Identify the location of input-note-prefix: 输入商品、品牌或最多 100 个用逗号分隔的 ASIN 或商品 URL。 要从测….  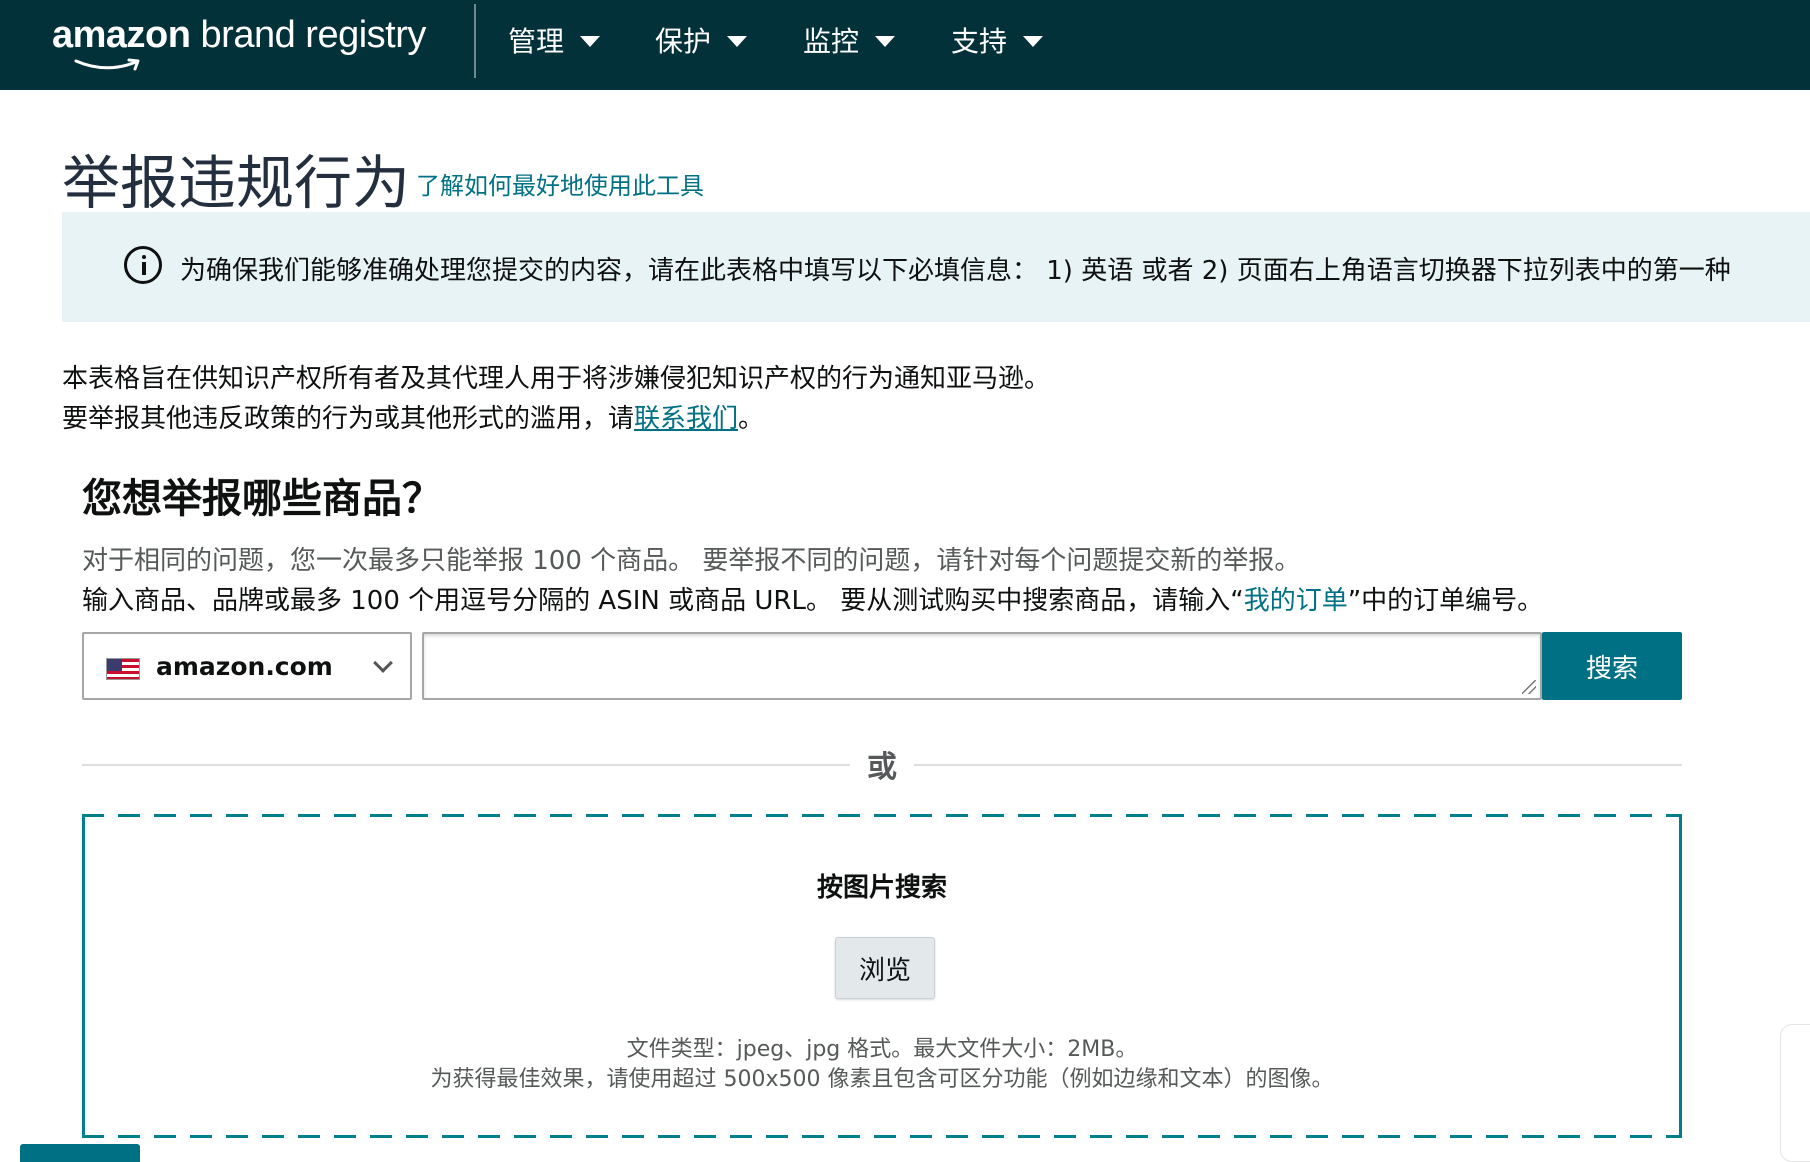
(663, 601).